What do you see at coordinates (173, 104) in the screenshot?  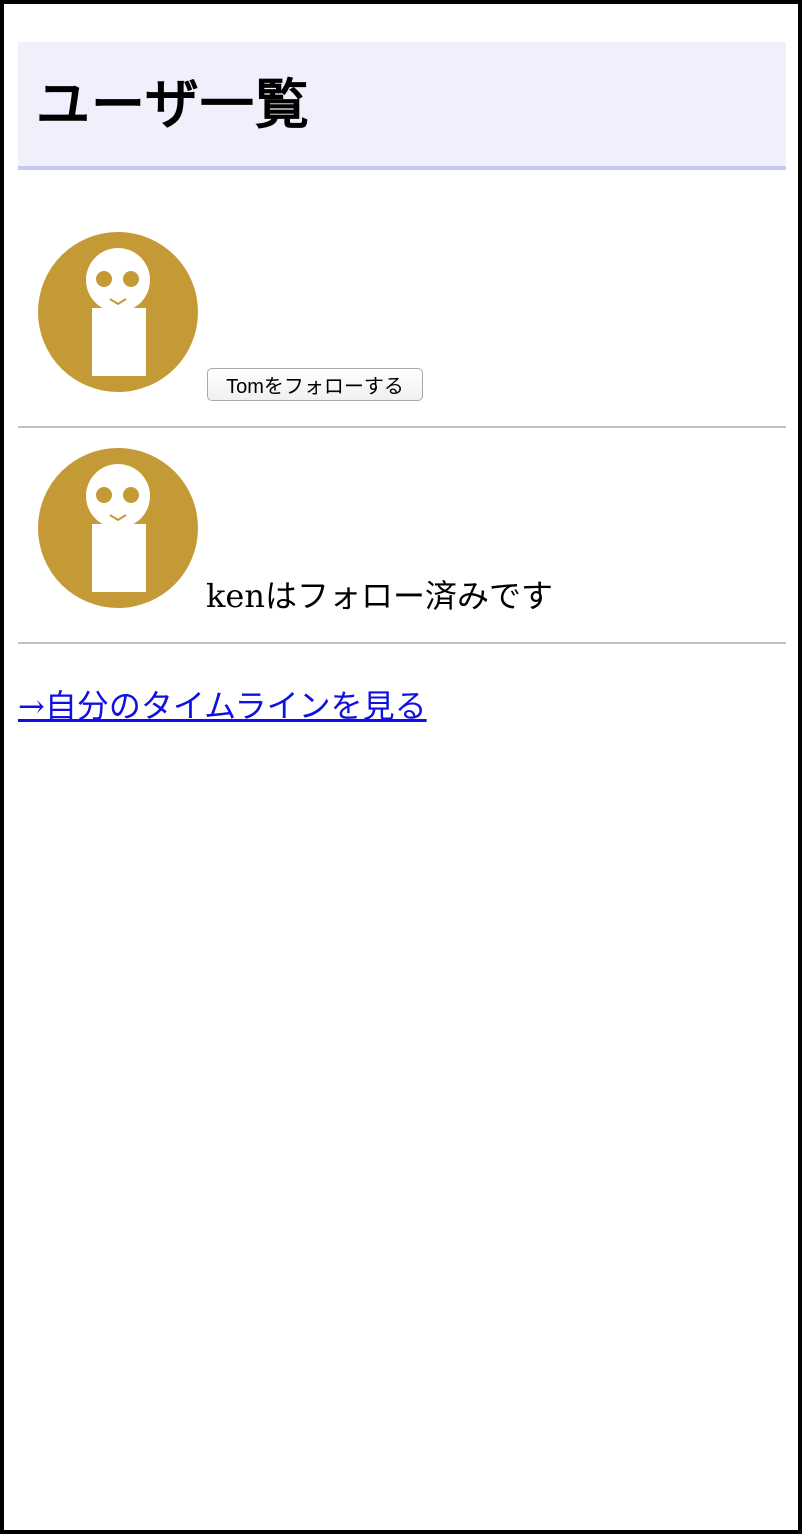 I see `page-title: ユーザ一覧` at bounding box center [173, 104].